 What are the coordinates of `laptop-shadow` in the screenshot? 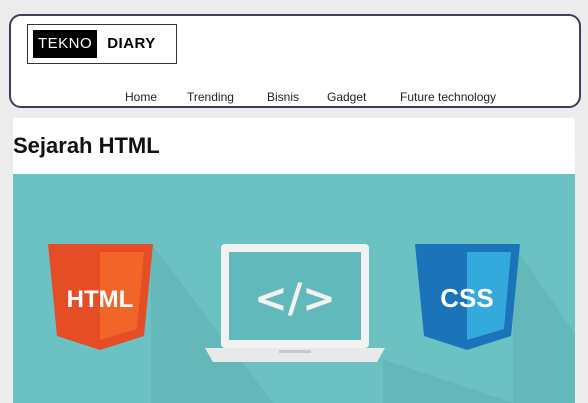 It's located at (448, 381).